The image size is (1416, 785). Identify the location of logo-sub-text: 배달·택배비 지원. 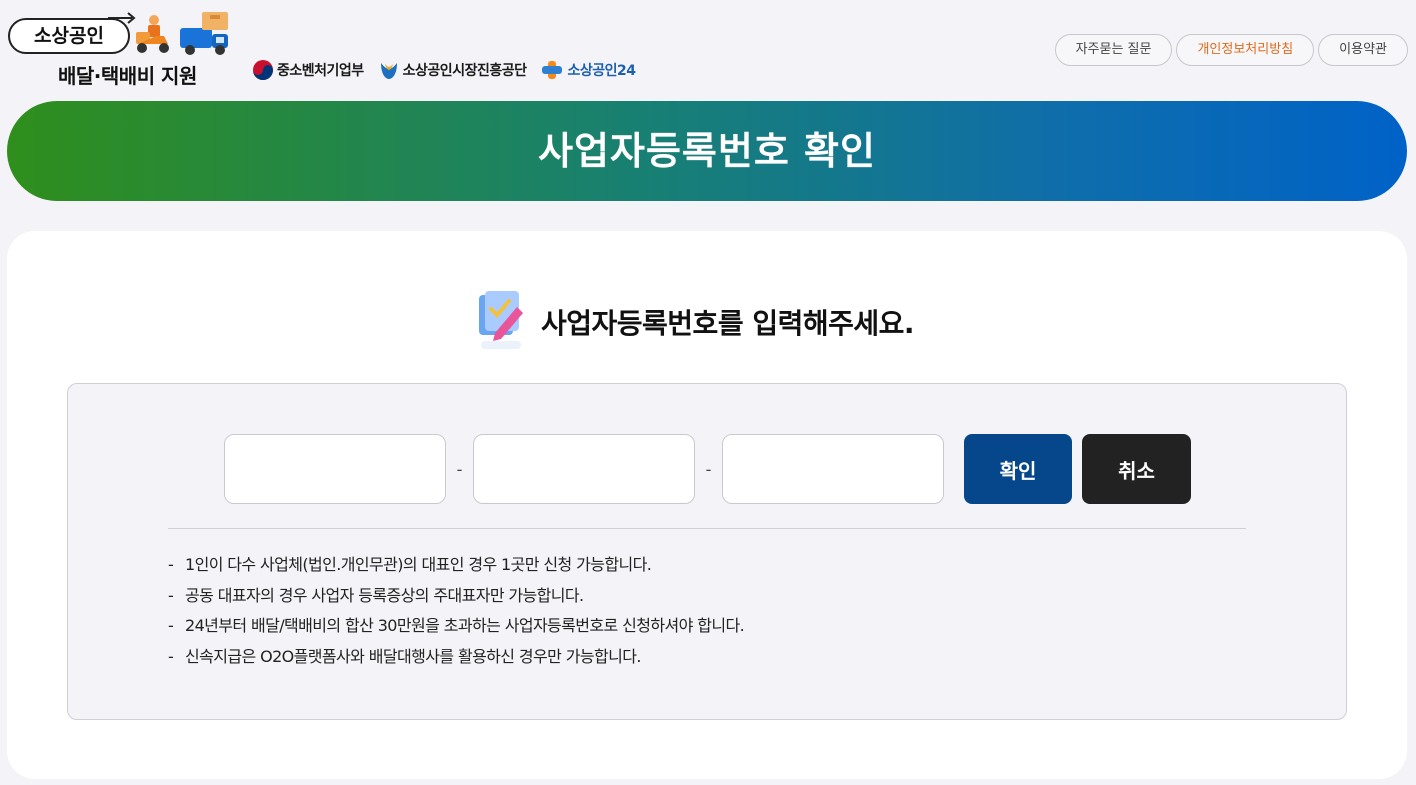
(127, 76).